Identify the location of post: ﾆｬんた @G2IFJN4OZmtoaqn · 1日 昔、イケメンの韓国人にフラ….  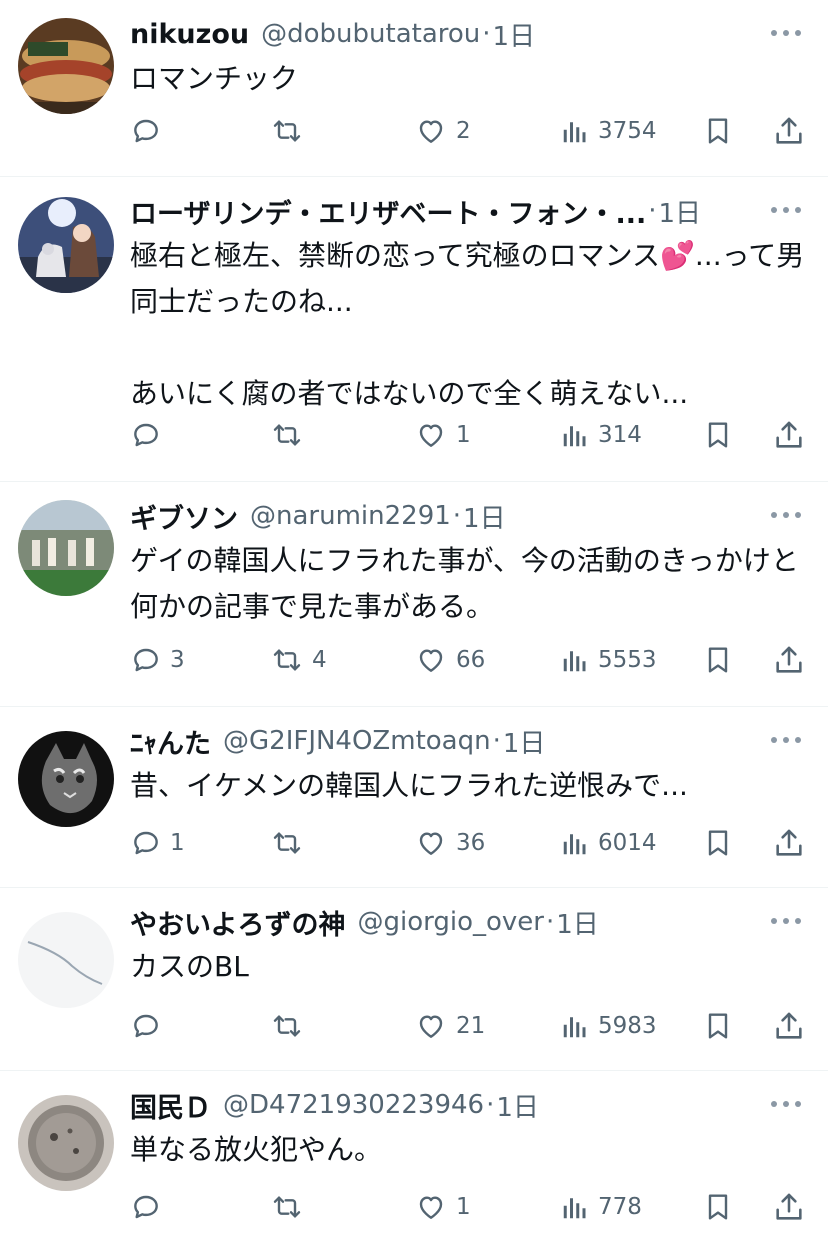
(414, 797).